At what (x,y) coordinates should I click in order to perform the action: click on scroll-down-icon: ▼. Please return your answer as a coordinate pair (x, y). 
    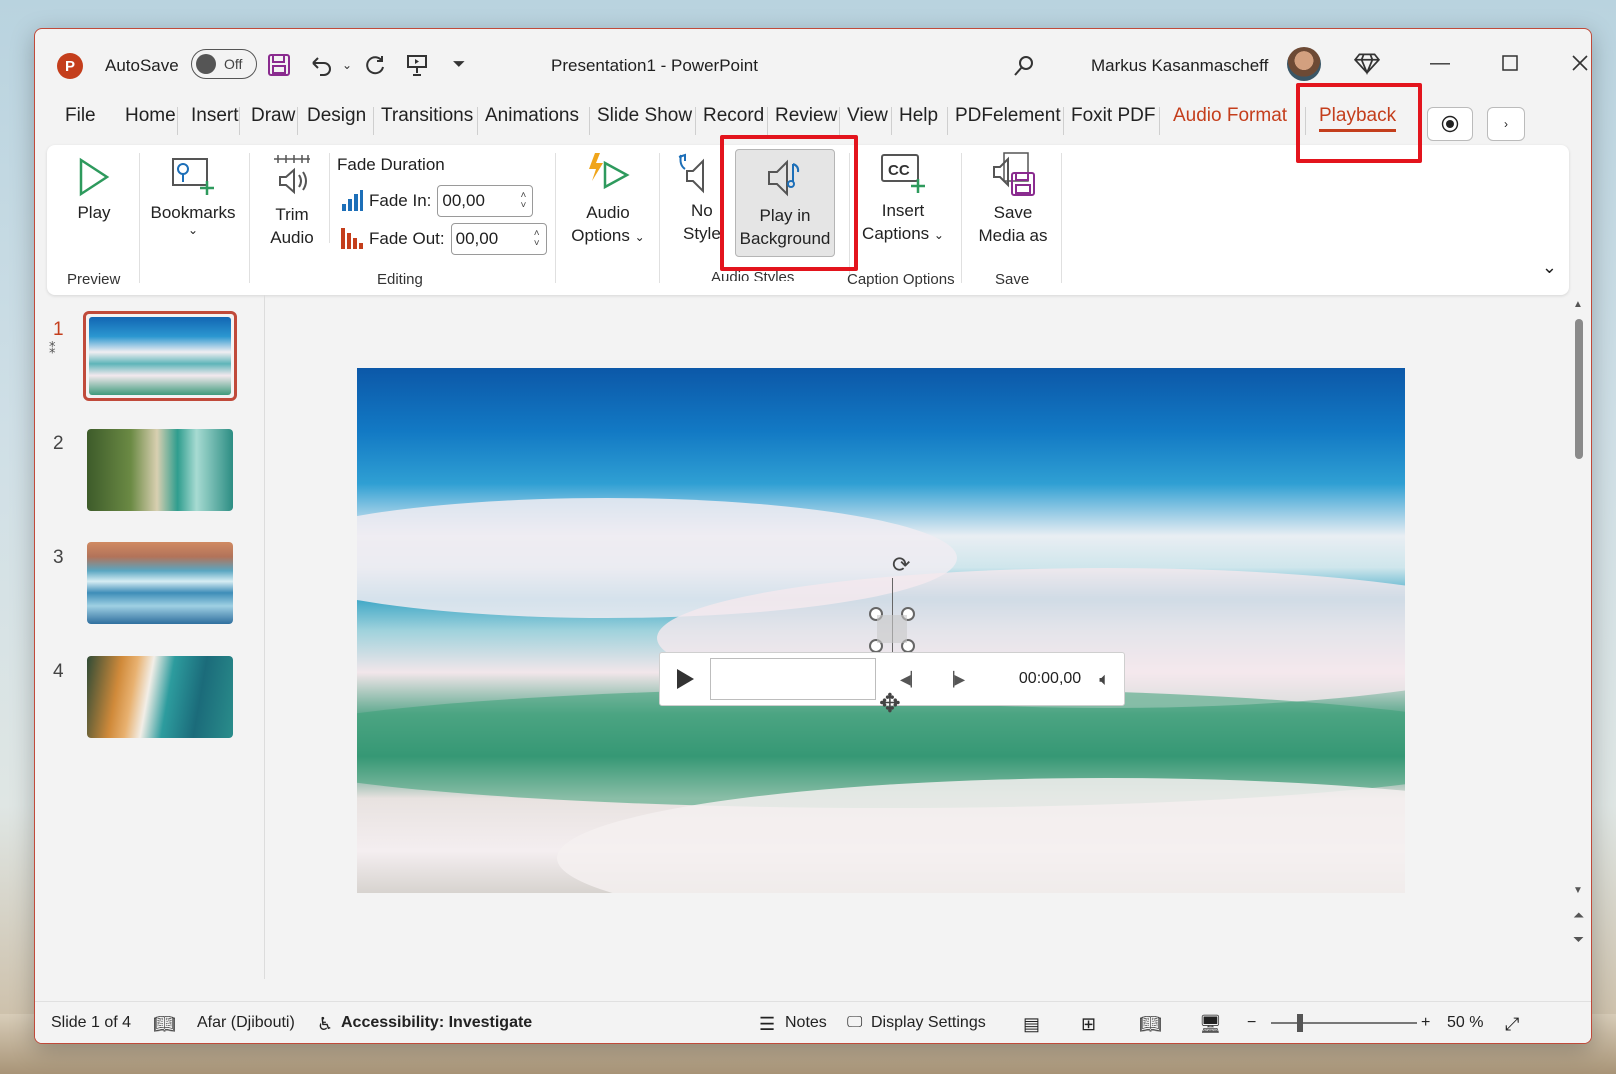
    Looking at the image, I should click on (1578, 890).